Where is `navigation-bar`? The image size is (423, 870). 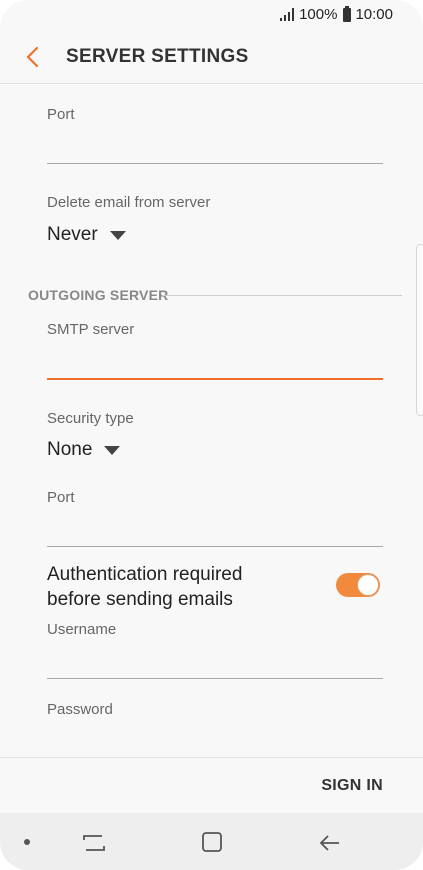
navigation-bar is located at coordinates (211, 841).